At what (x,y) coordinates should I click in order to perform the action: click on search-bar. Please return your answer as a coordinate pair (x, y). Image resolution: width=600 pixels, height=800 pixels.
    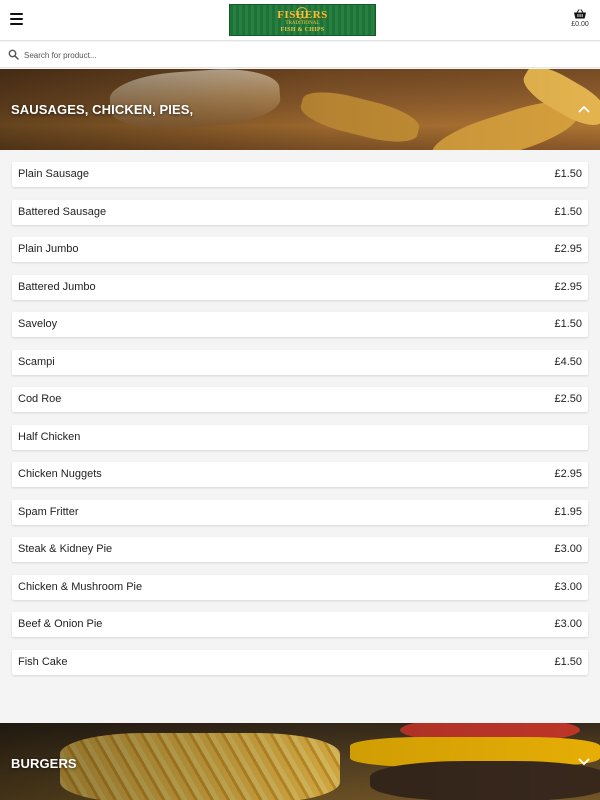
    Looking at the image, I should click on (300, 55).